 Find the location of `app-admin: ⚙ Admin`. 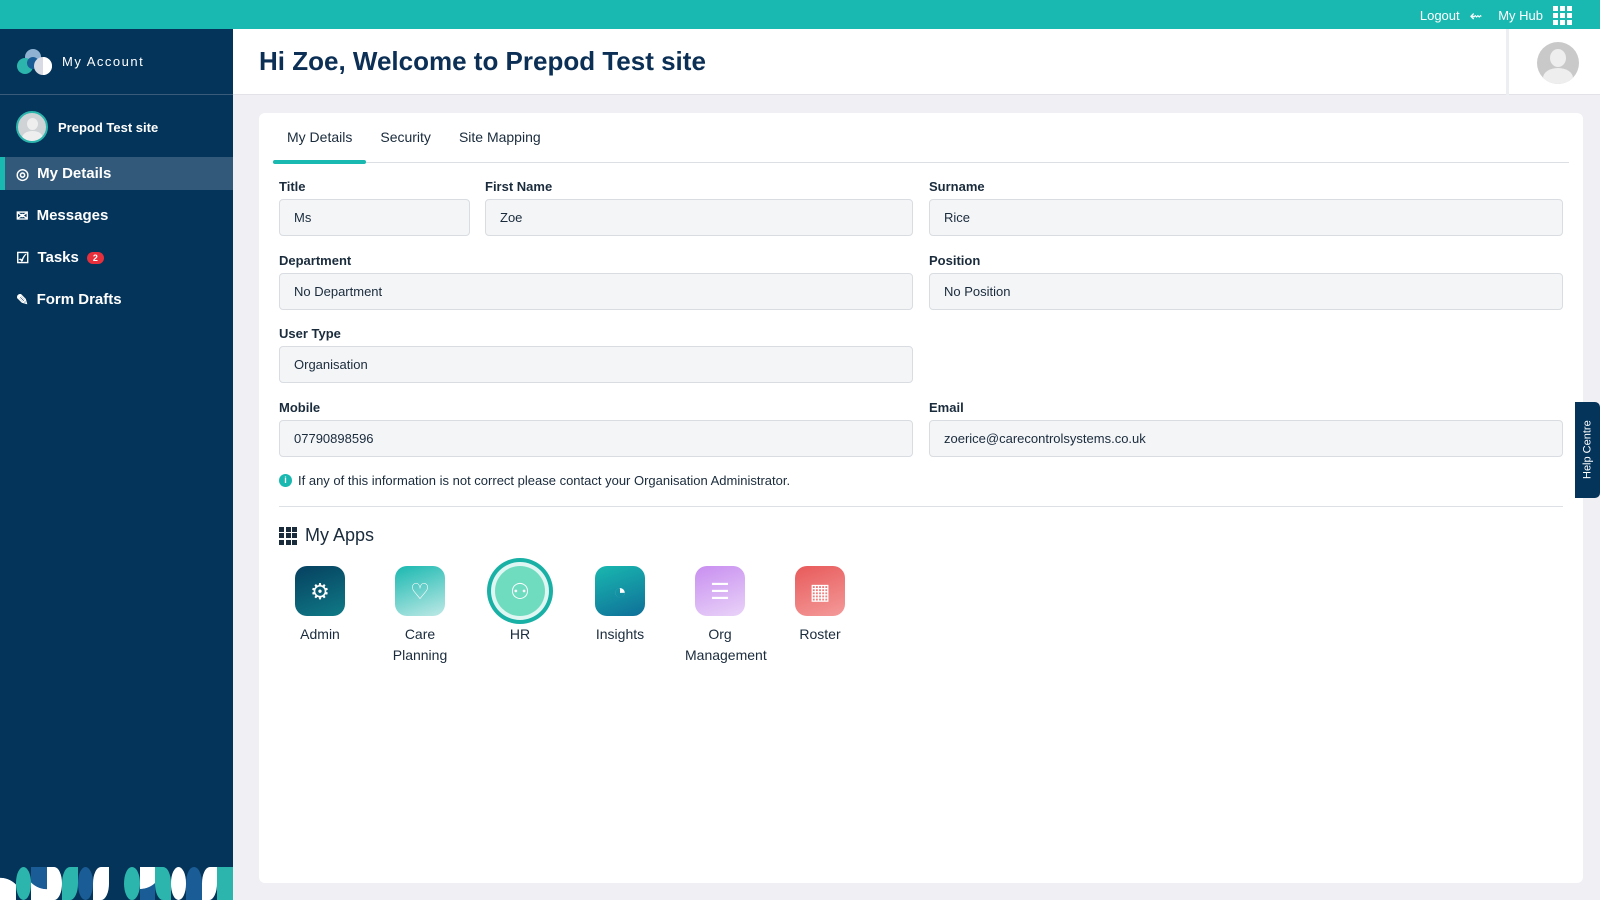

app-admin: ⚙ Admin is located at coordinates (320, 605).